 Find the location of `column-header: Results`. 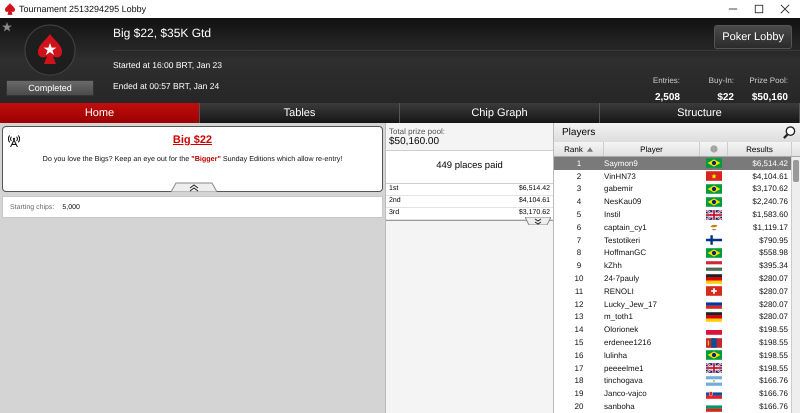

column-header: Results is located at coordinates (760, 149).